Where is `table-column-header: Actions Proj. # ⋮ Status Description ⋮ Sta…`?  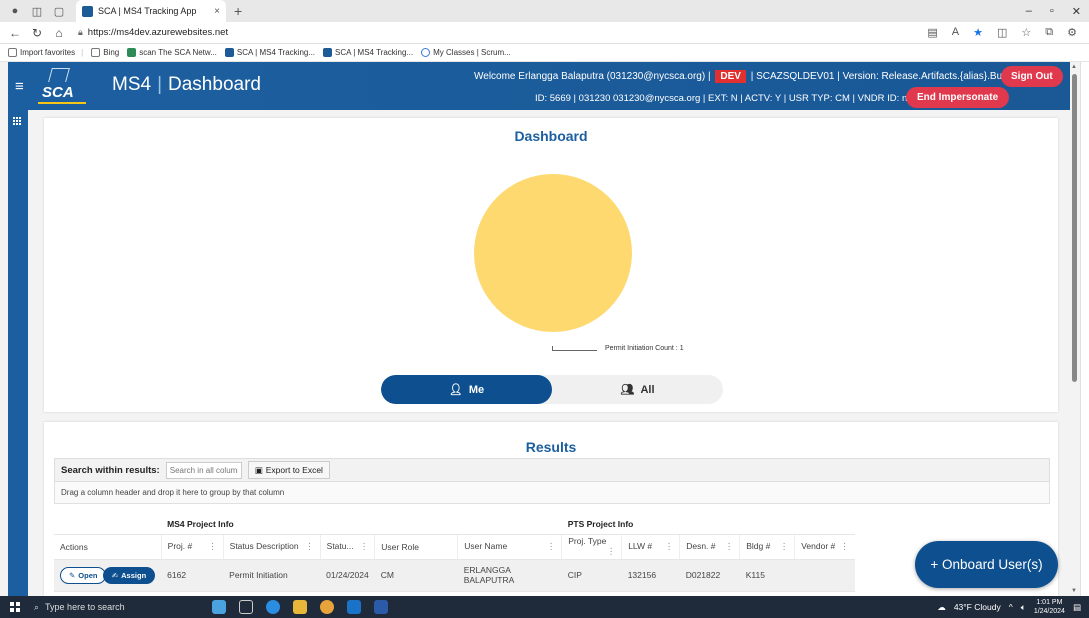 table-column-header: Actions Proj. # ⋮ Status Description ⋮ Sta… is located at coordinates (454, 547).